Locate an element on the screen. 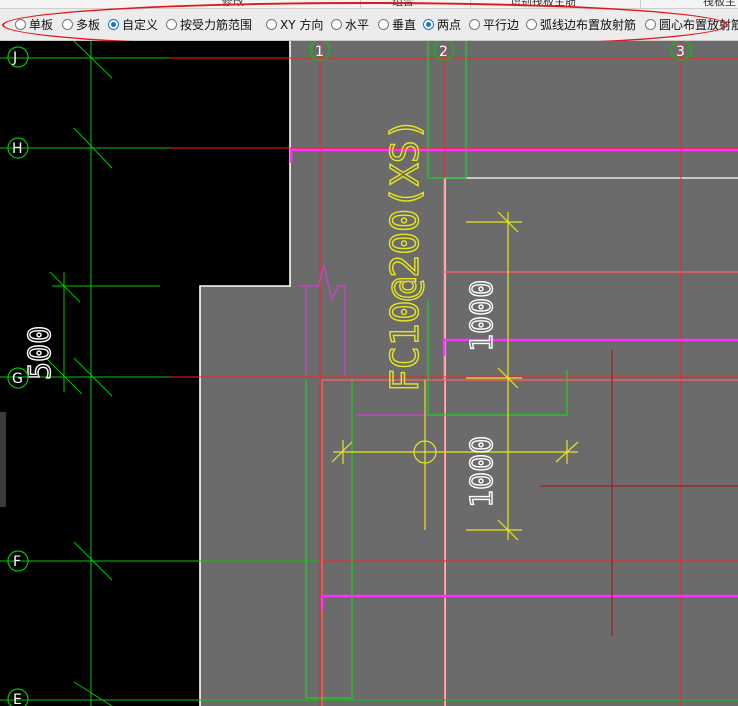  option-two-points: 两点 is located at coordinates (442, 24).